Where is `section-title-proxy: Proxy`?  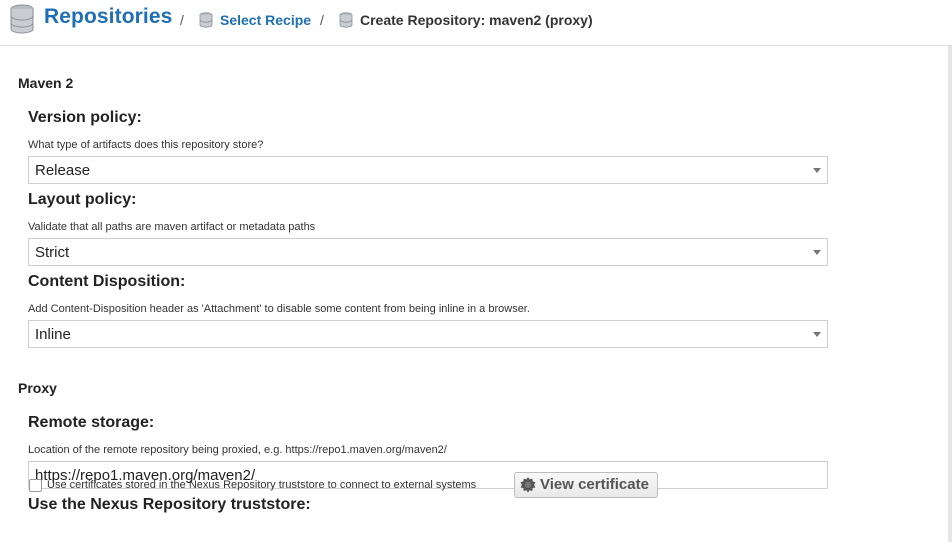 section-title-proxy: Proxy is located at coordinates (37, 388).